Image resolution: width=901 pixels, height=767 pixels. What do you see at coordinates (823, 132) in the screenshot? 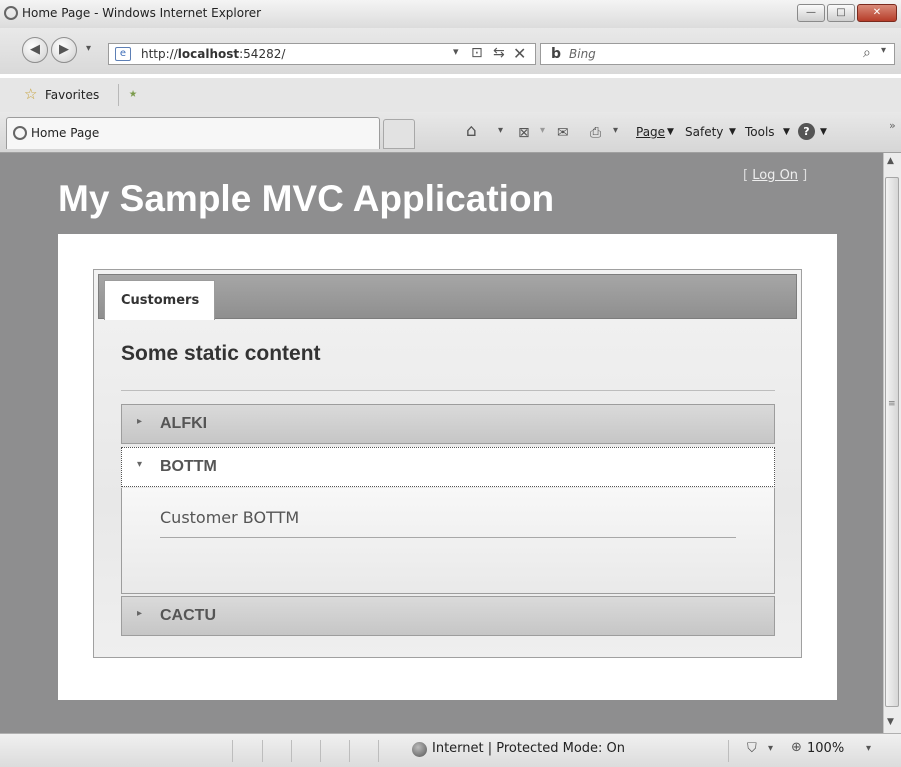
I see `help-arrow-icon: ▼` at bounding box center [823, 132].